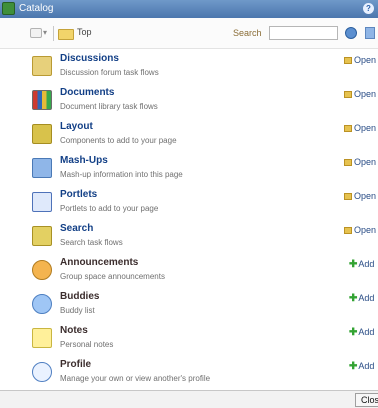 The height and width of the screenshot is (408, 378). Describe the element at coordinates (77, 310) in the screenshot. I see `item-description: Buddy list` at that location.